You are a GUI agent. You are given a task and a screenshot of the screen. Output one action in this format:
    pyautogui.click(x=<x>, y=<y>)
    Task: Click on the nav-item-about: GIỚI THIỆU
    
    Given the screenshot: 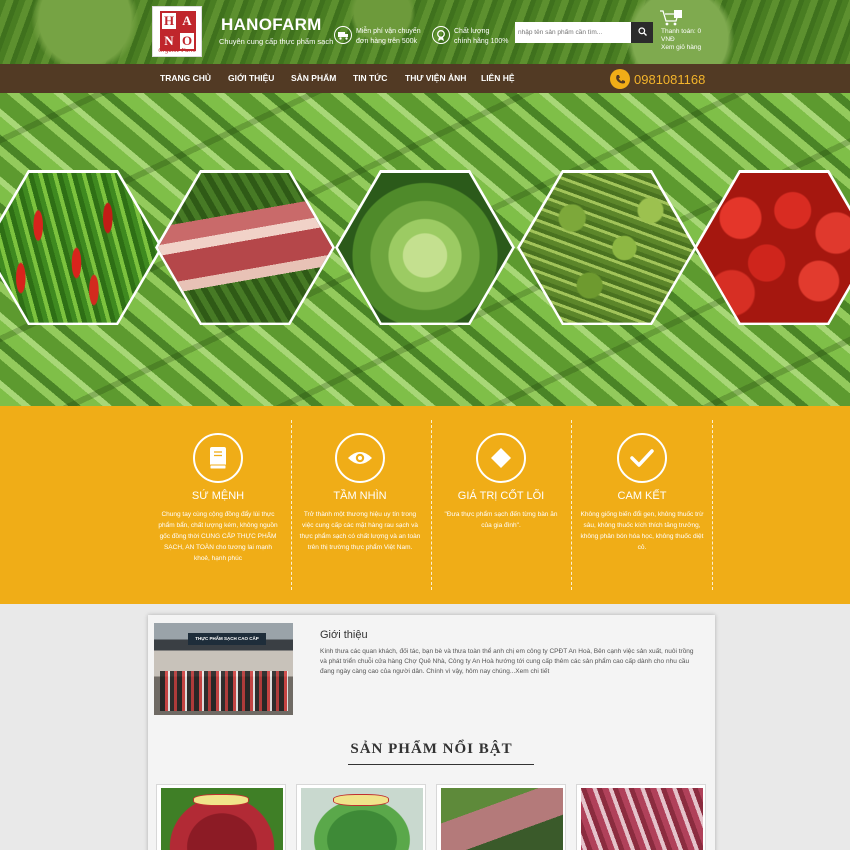 What is the action you would take?
    pyautogui.click(x=251, y=78)
    